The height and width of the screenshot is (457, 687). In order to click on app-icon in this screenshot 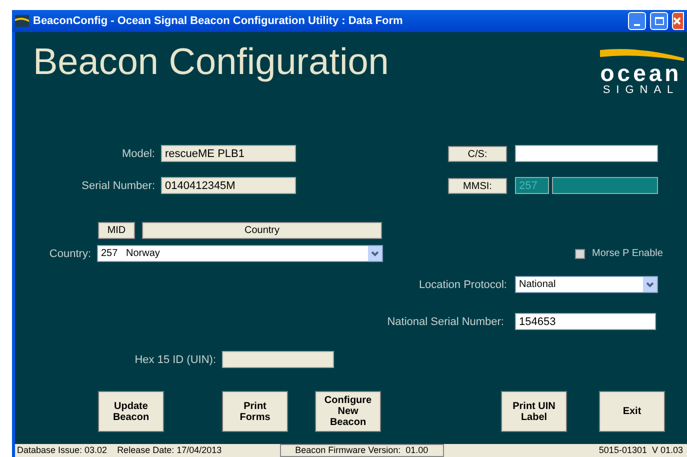, I will do `click(22, 21)`.